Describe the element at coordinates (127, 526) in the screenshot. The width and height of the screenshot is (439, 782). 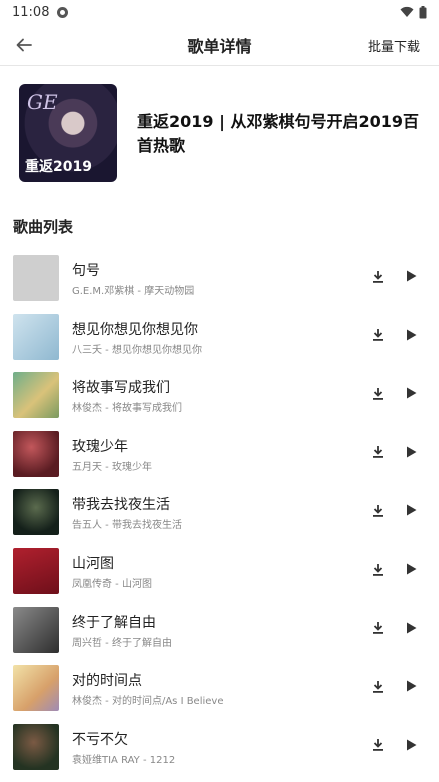
I see `song-artist-album: 告五人 - 带我去找夜生活` at that location.